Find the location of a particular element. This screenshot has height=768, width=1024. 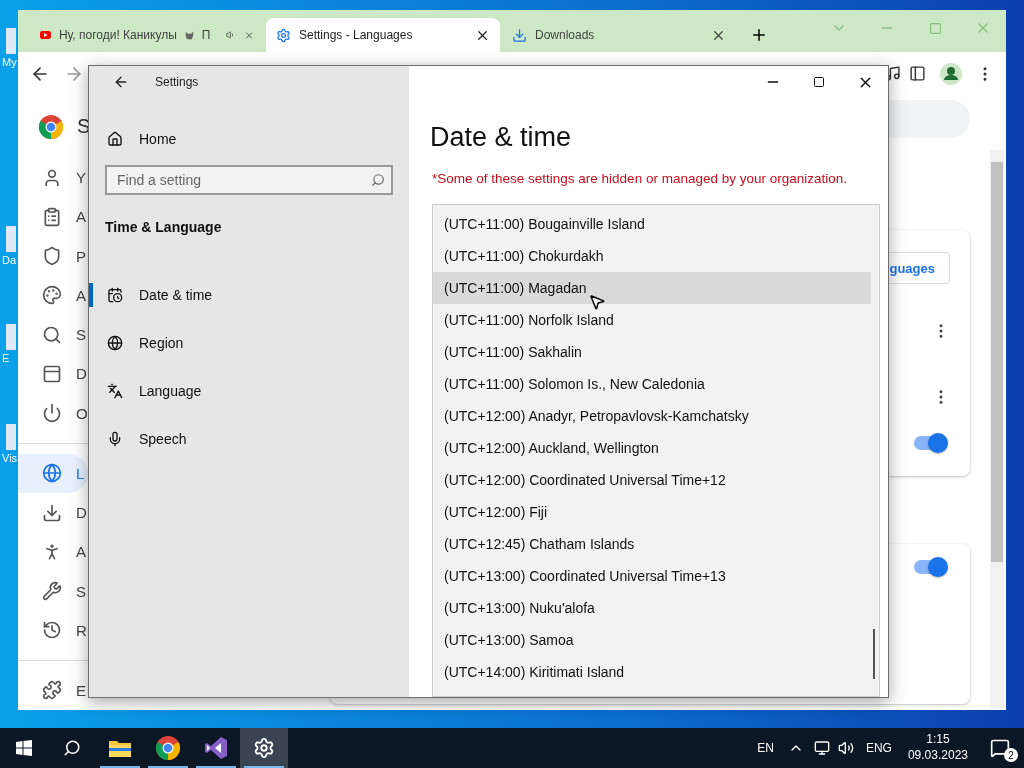

taskbar-app is located at coordinates (264, 748).